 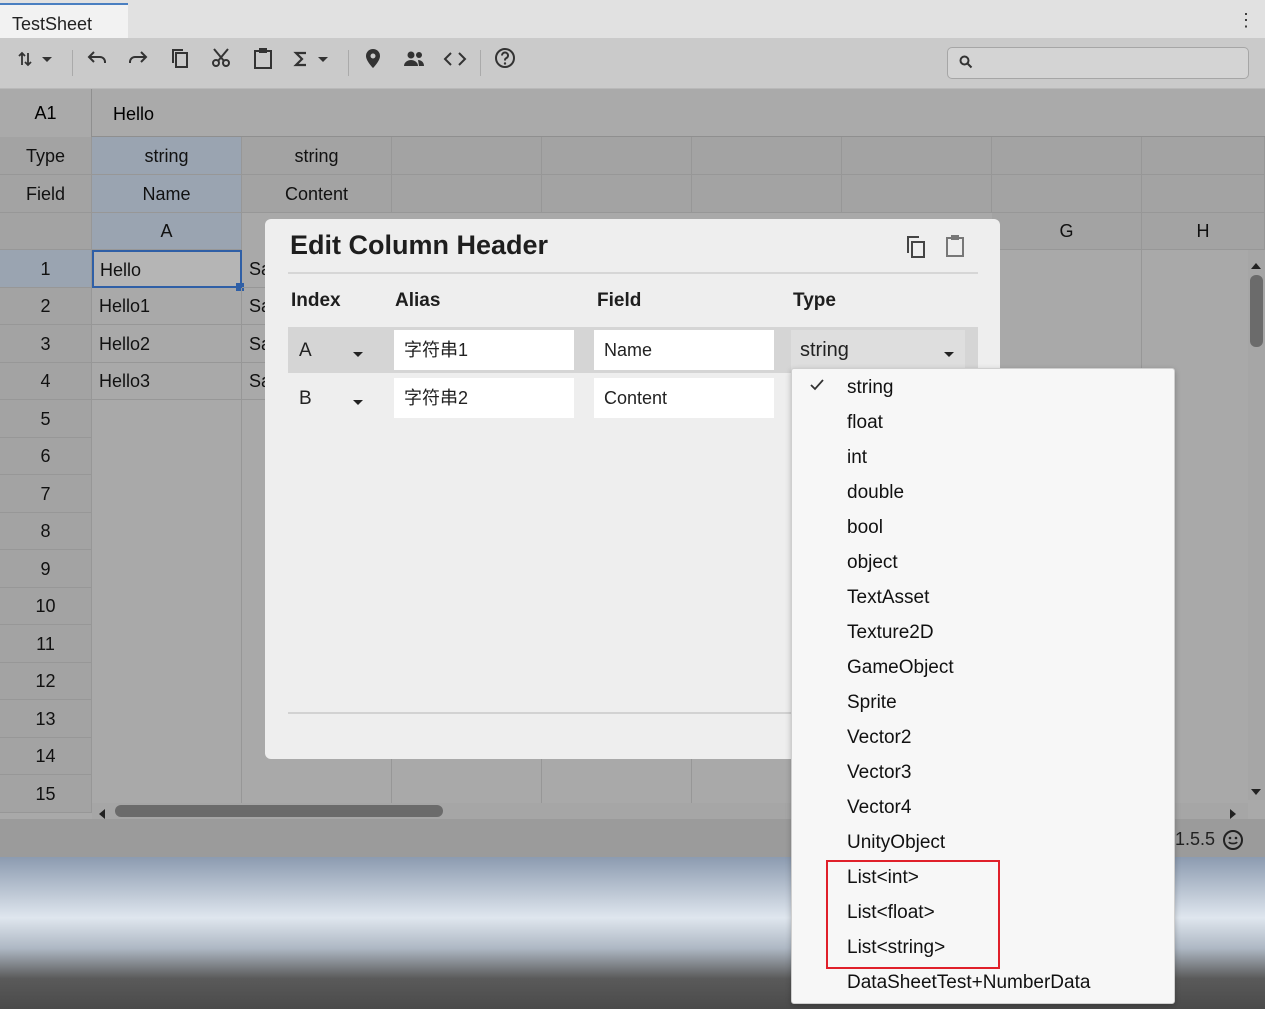 I want to click on column-header-h: H, so click(x=1203, y=231).